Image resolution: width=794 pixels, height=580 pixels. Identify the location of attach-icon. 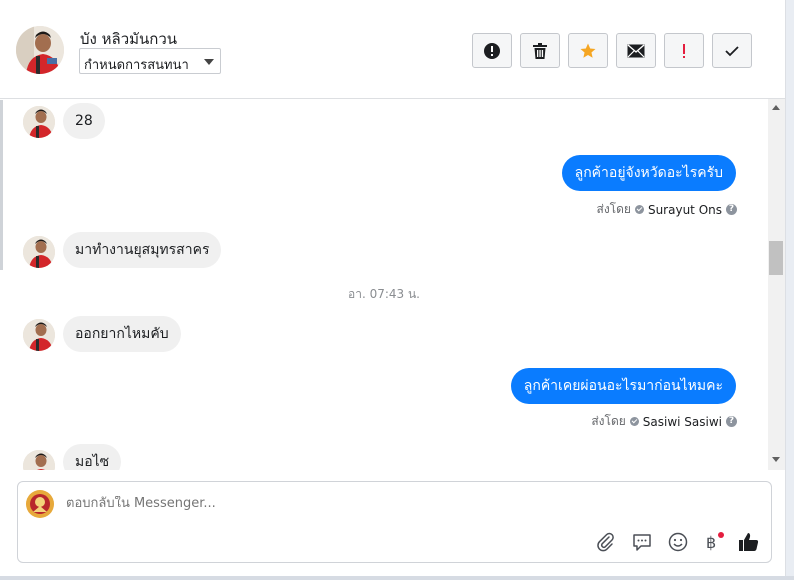
(605, 542).